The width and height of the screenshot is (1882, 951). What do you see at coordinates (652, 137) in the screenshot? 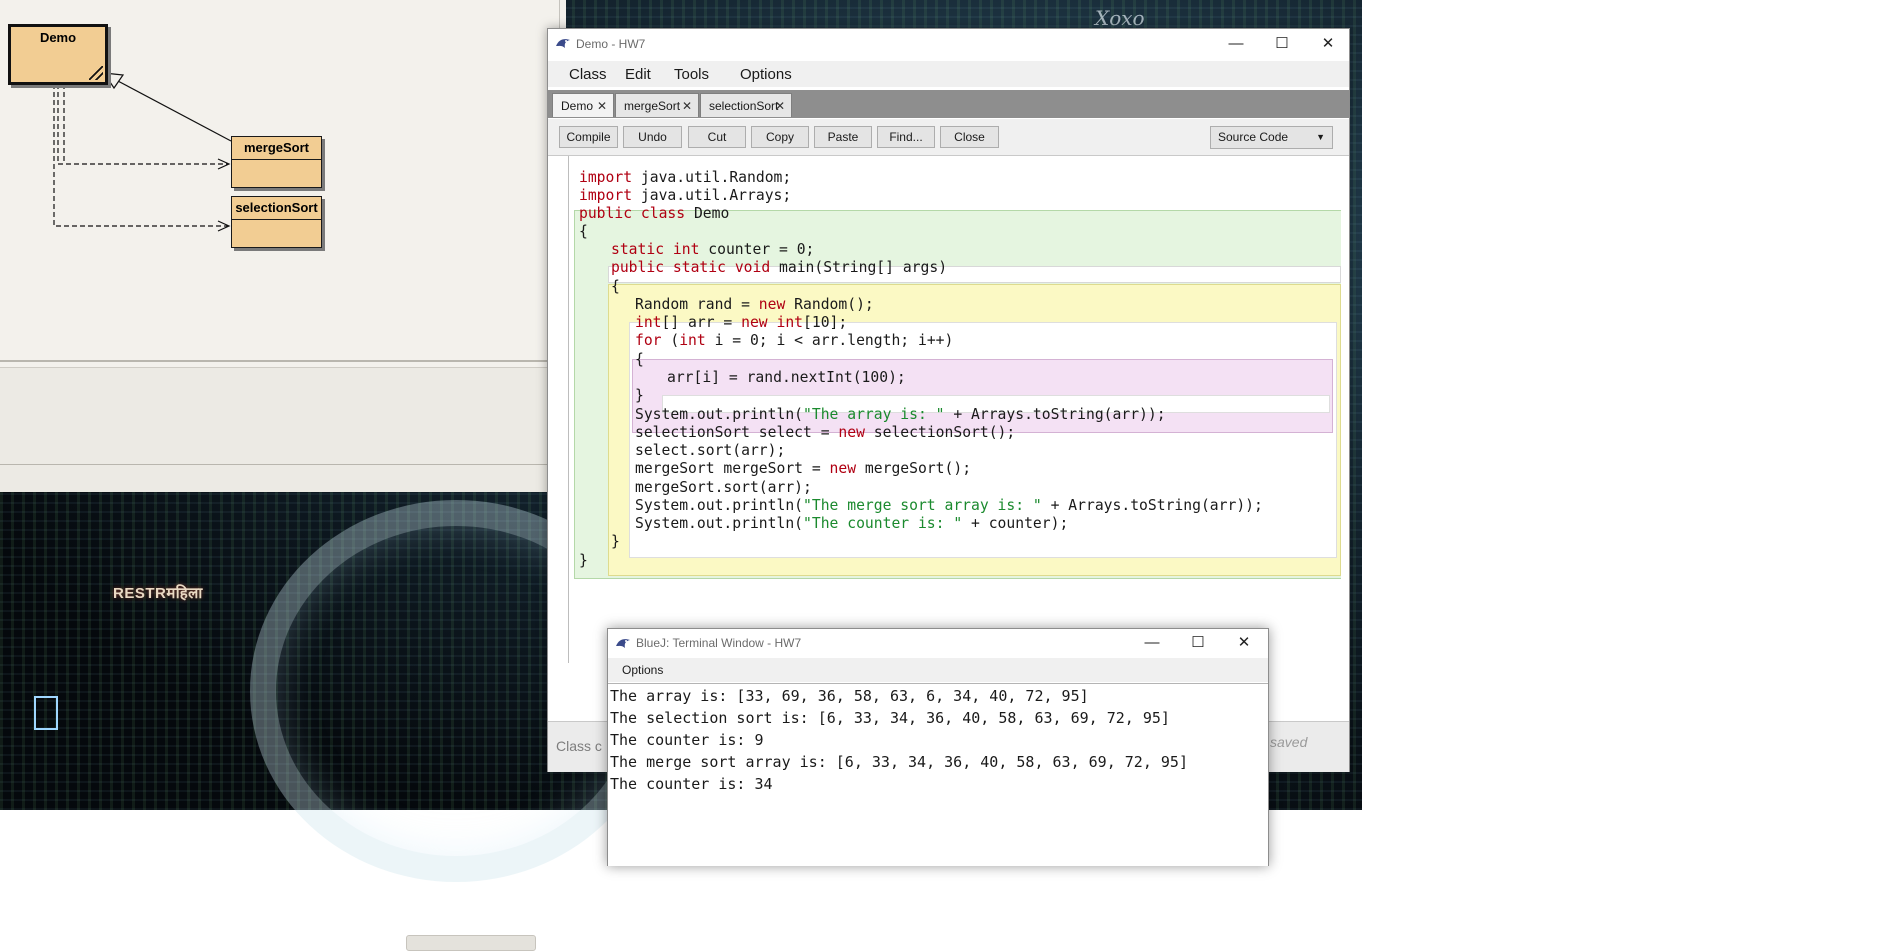
I see `undo-button: Undo` at bounding box center [652, 137].